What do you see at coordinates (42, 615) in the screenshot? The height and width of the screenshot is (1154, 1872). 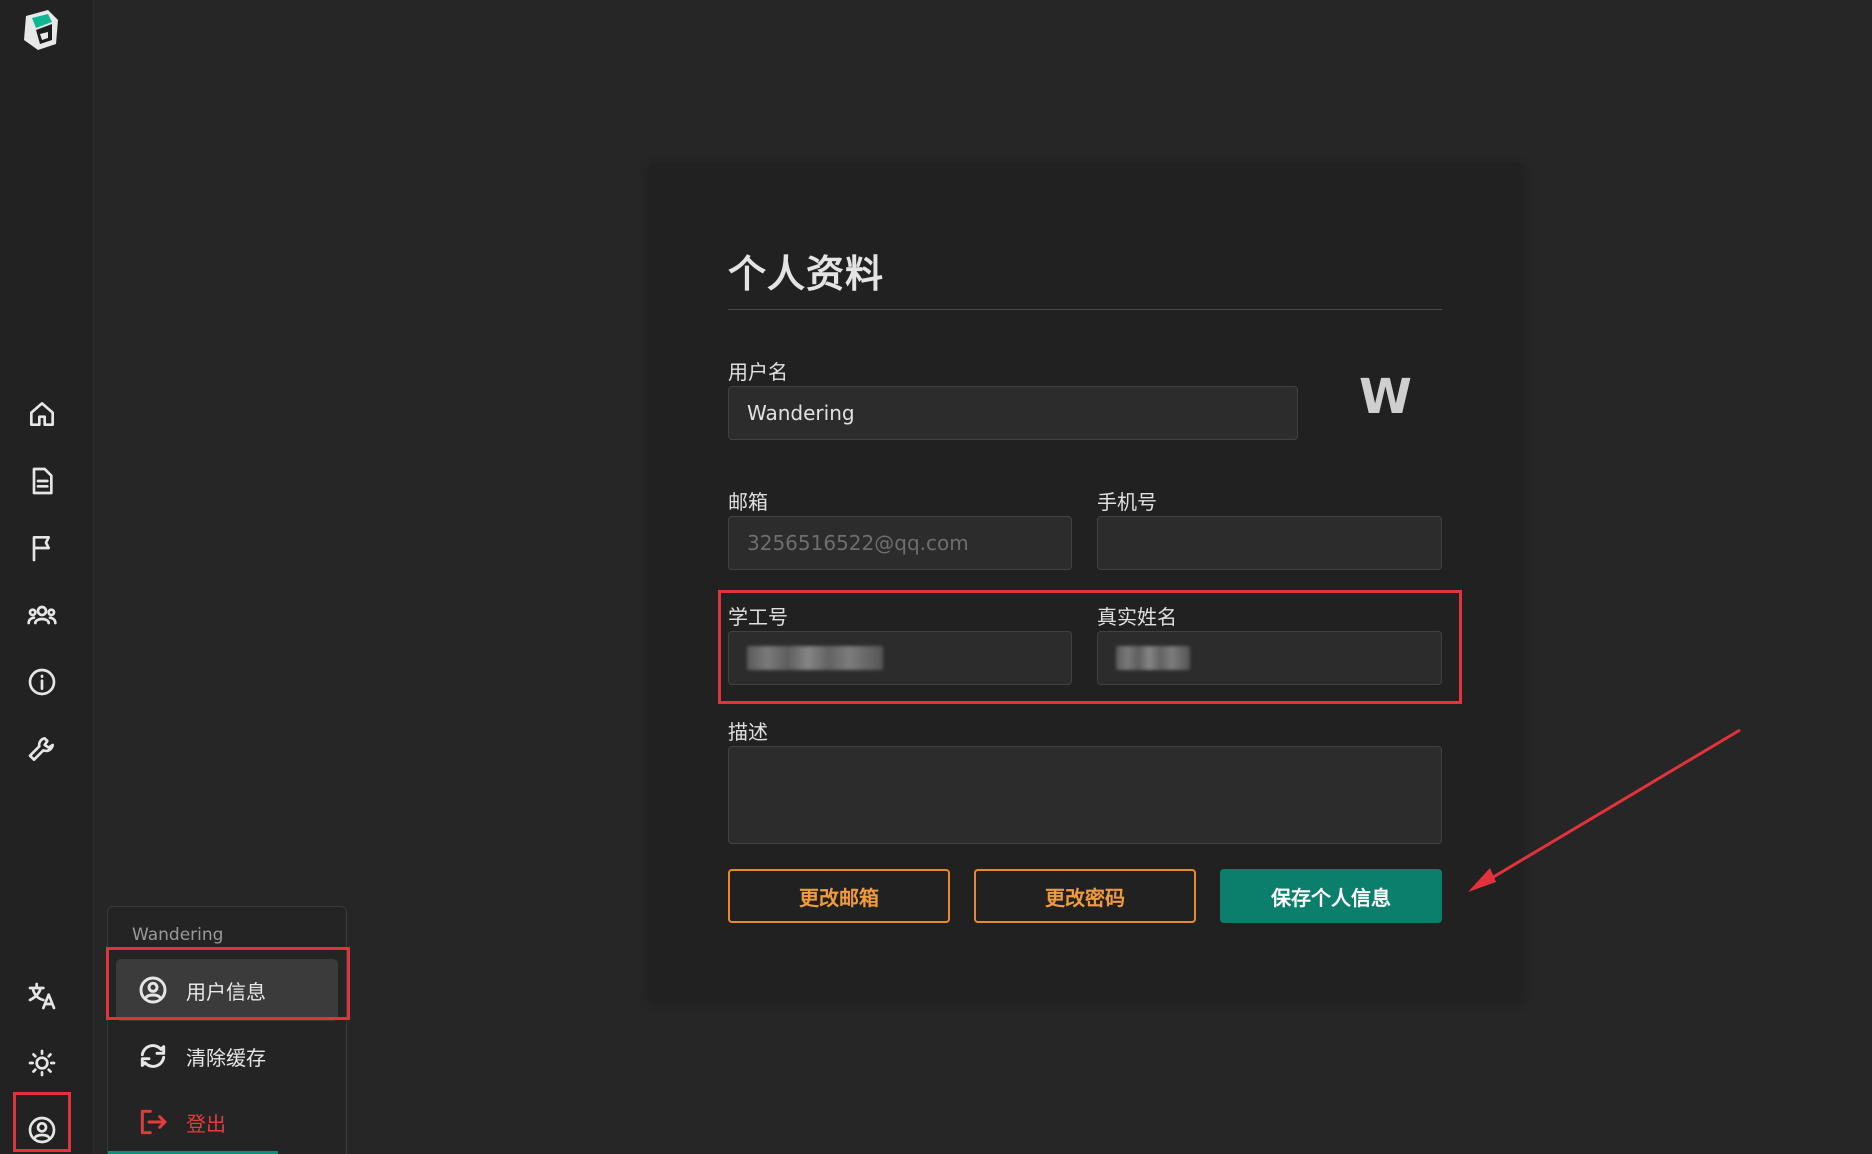 I see `users-icon` at bounding box center [42, 615].